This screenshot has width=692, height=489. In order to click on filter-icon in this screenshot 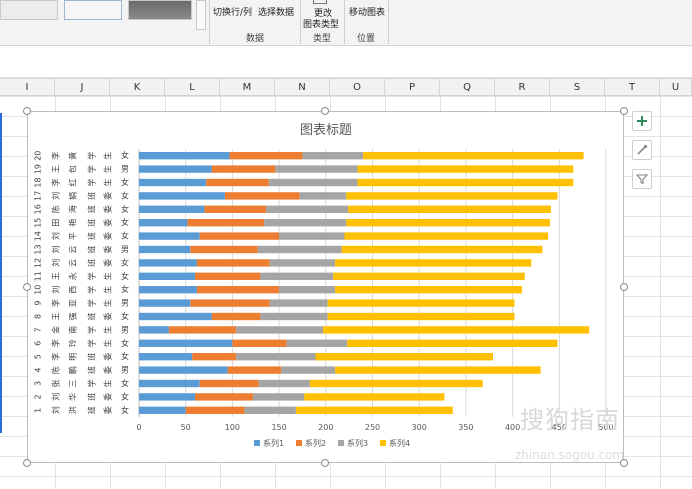, I will do `click(642, 179)`.